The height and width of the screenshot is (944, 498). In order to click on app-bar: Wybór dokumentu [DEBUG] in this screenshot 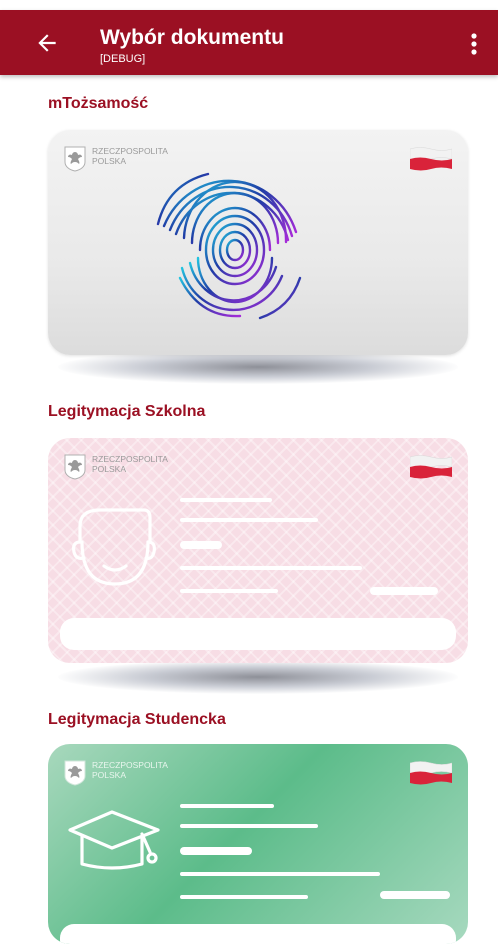, I will do `click(249, 42)`.